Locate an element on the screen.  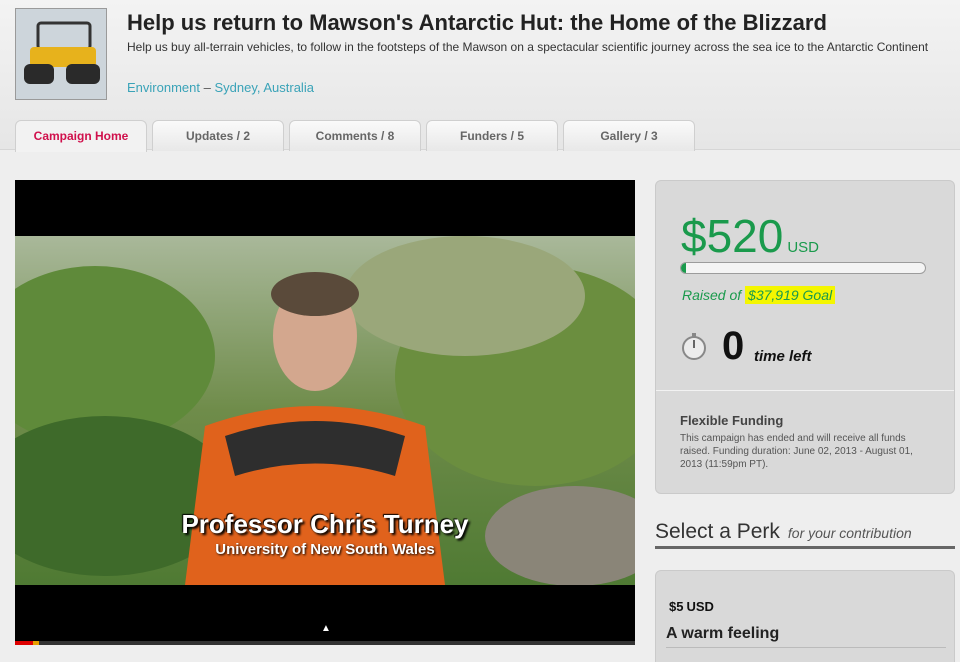
raised-currency: USD is located at coordinates (803, 247).